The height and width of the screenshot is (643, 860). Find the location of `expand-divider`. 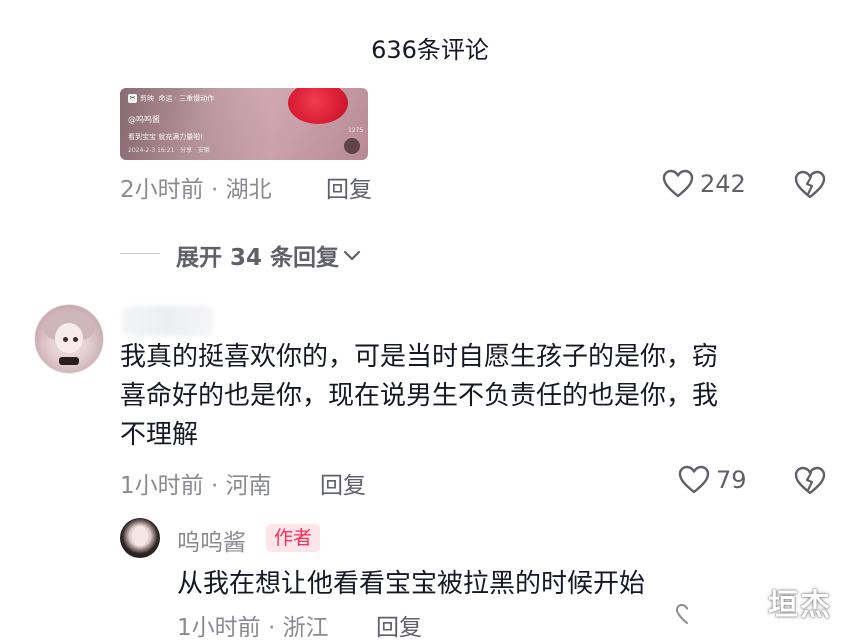

expand-divider is located at coordinates (140, 253).